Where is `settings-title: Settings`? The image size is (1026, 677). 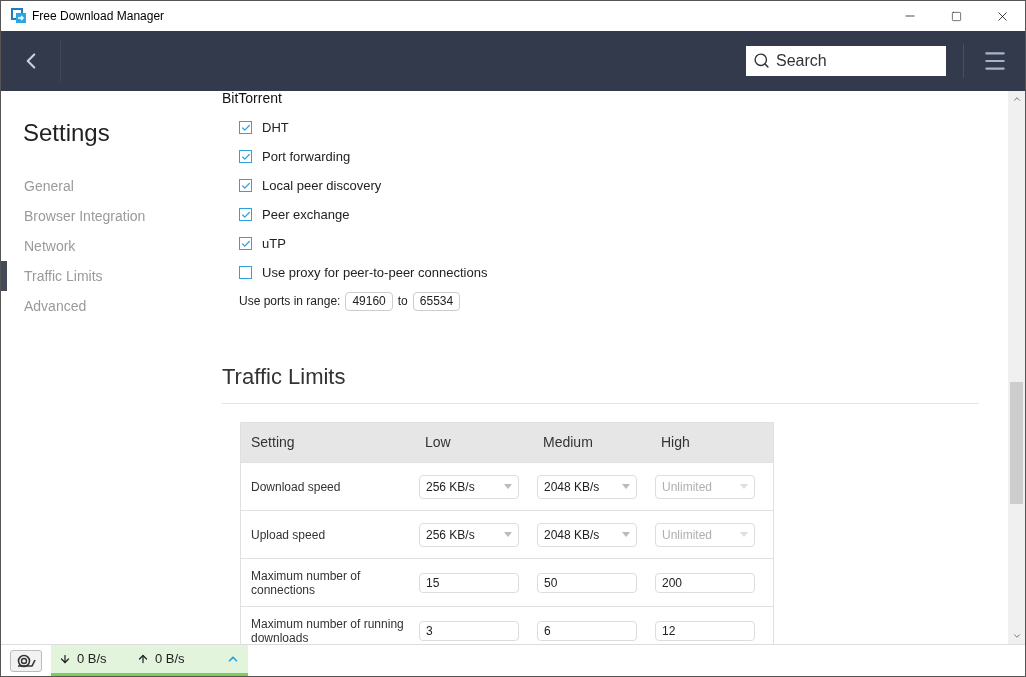 settings-title: Settings is located at coordinates (66, 133).